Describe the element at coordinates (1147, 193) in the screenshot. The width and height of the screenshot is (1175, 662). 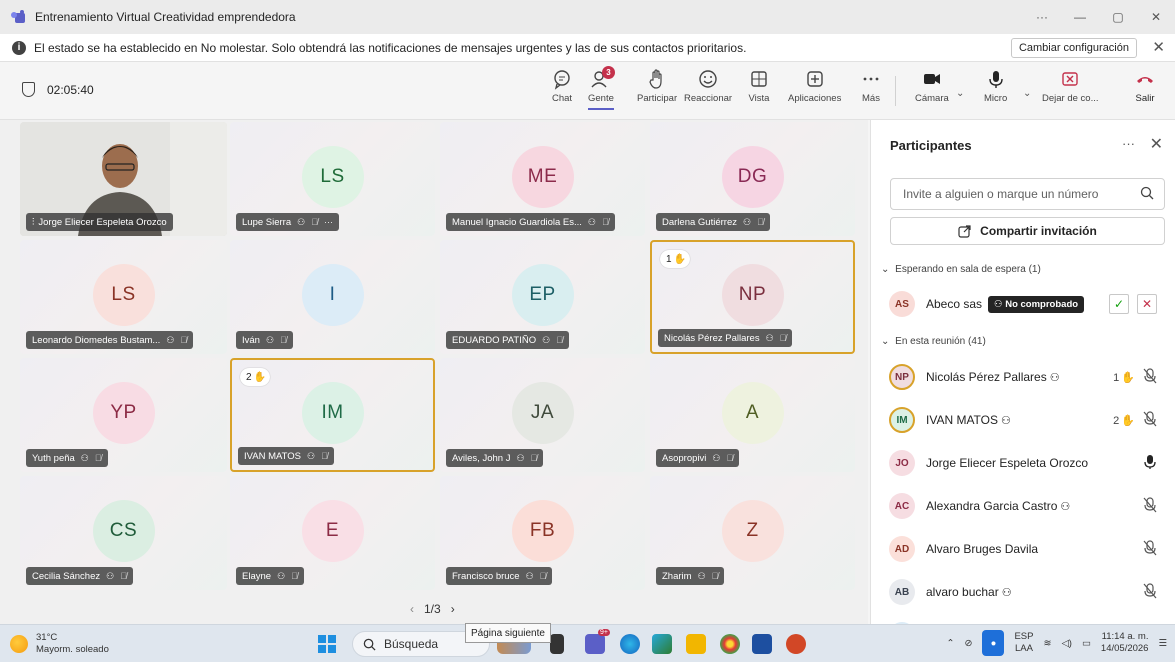
I see `search-icon` at that location.